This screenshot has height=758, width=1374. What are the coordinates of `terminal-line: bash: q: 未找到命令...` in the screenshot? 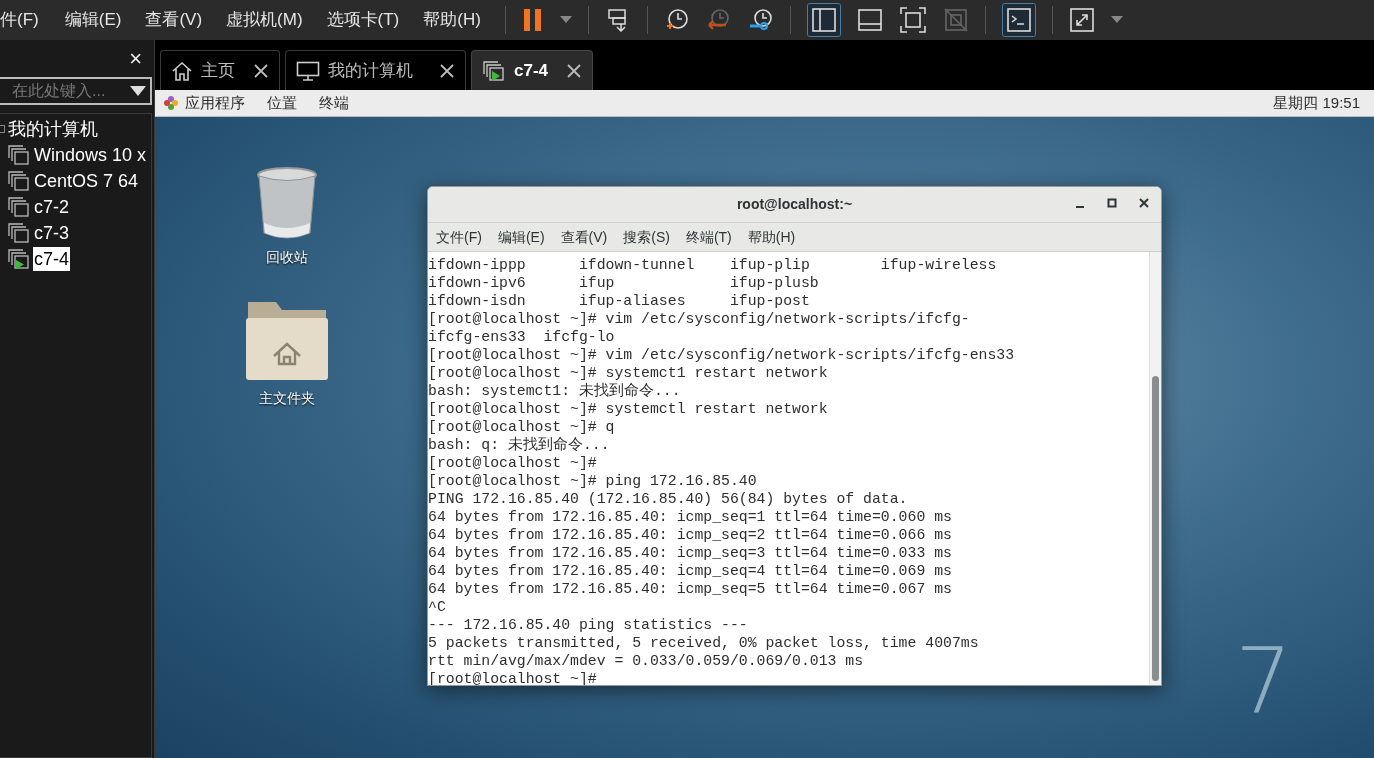 It's located at (519, 445).